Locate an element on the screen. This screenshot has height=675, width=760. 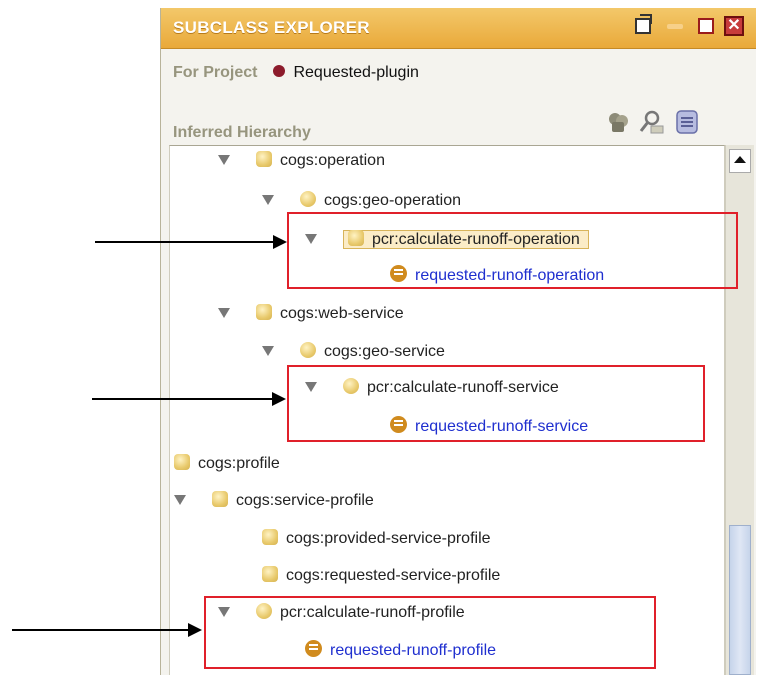
tree-node: cogs:service-profile is located at coordinates (274, 502).